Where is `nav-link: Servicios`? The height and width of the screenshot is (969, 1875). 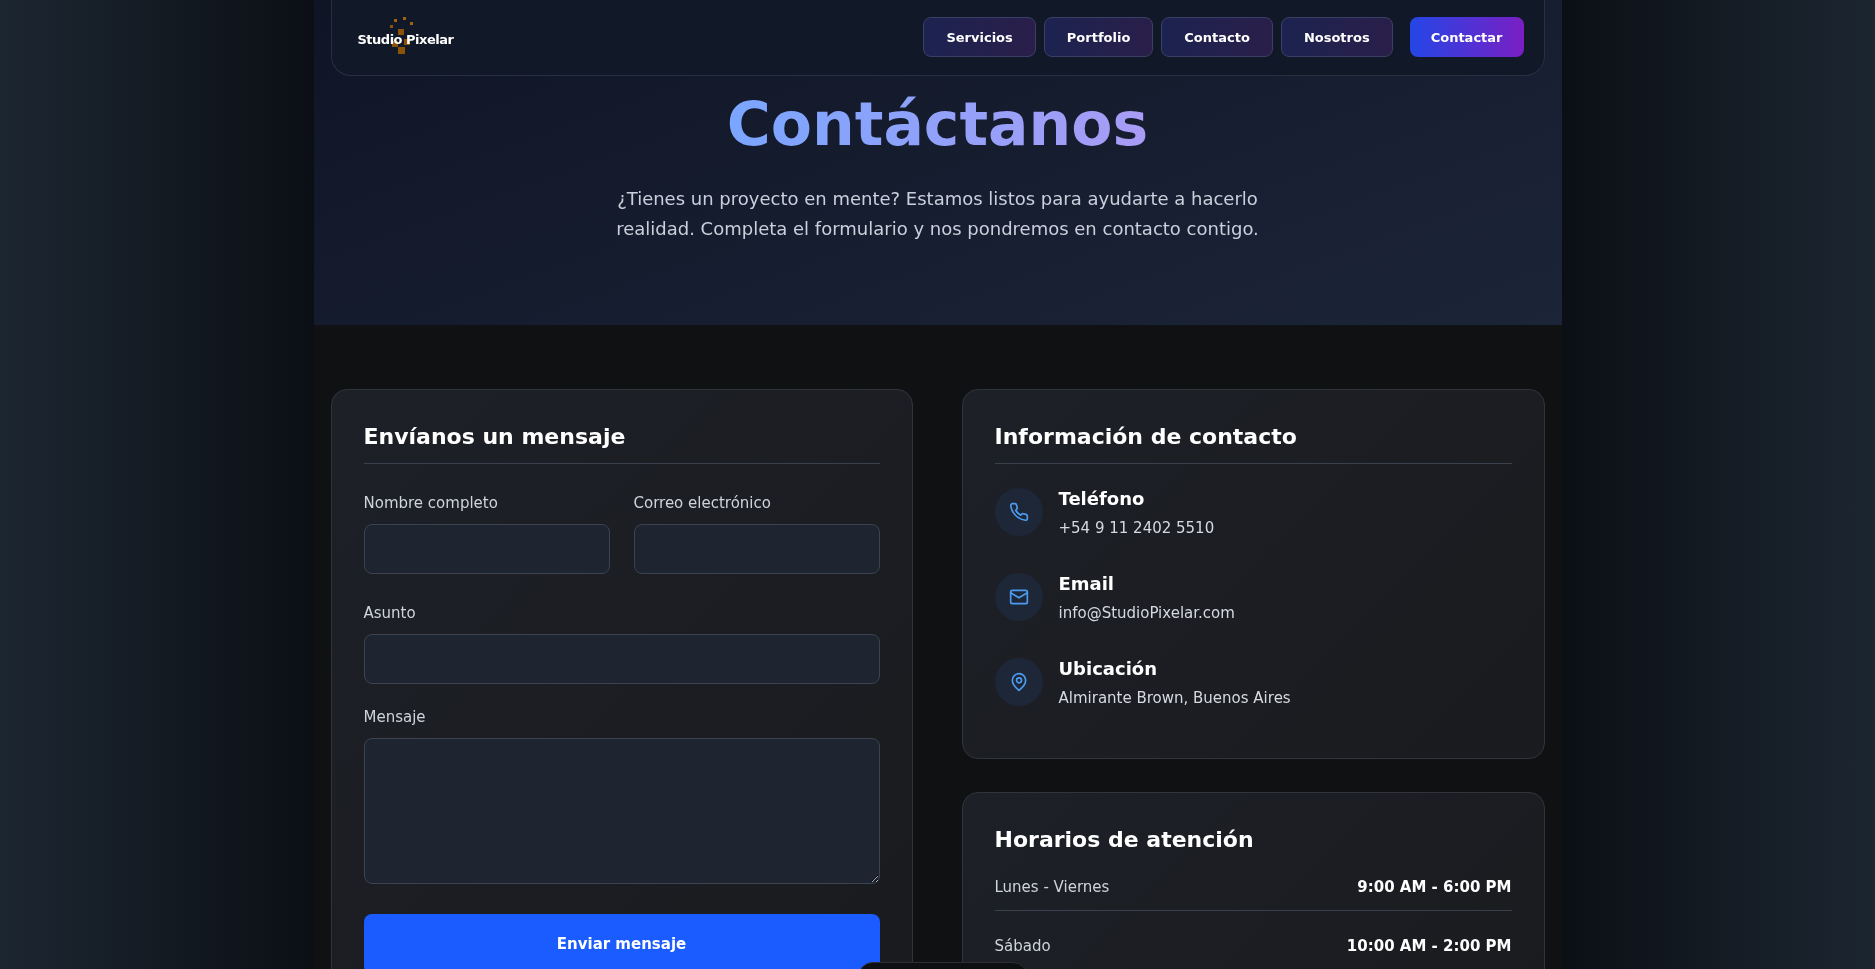
nav-link: Servicios is located at coordinates (979, 37).